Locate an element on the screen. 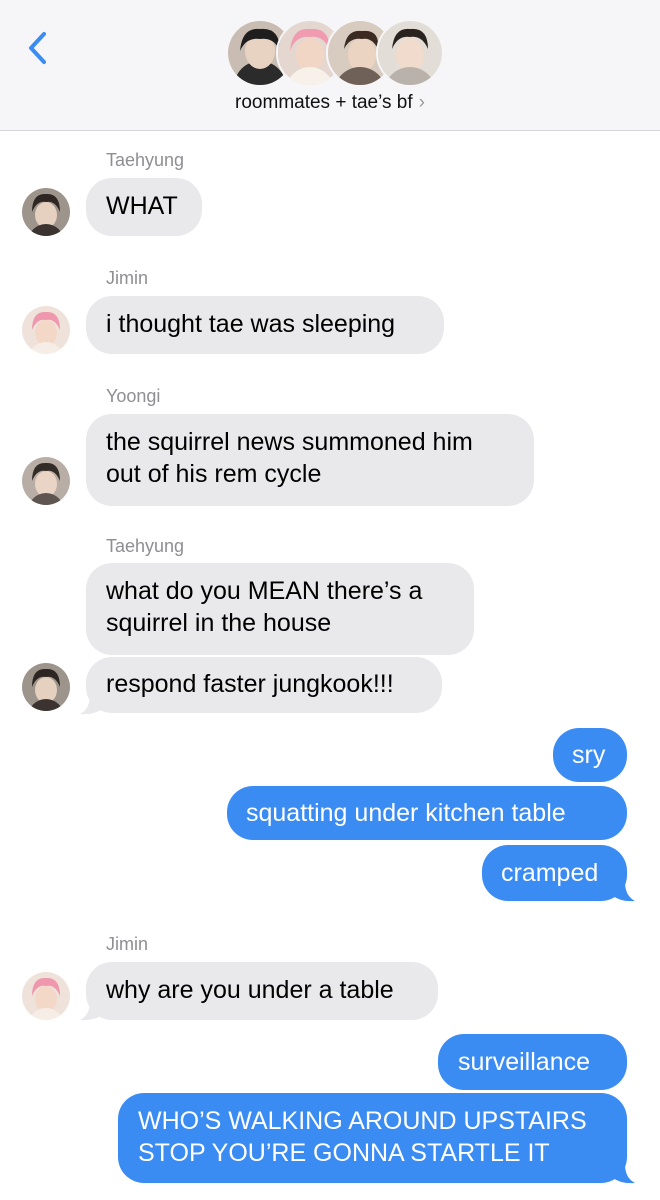 The image size is (660, 1200). group-avatars is located at coordinates (335, 53).